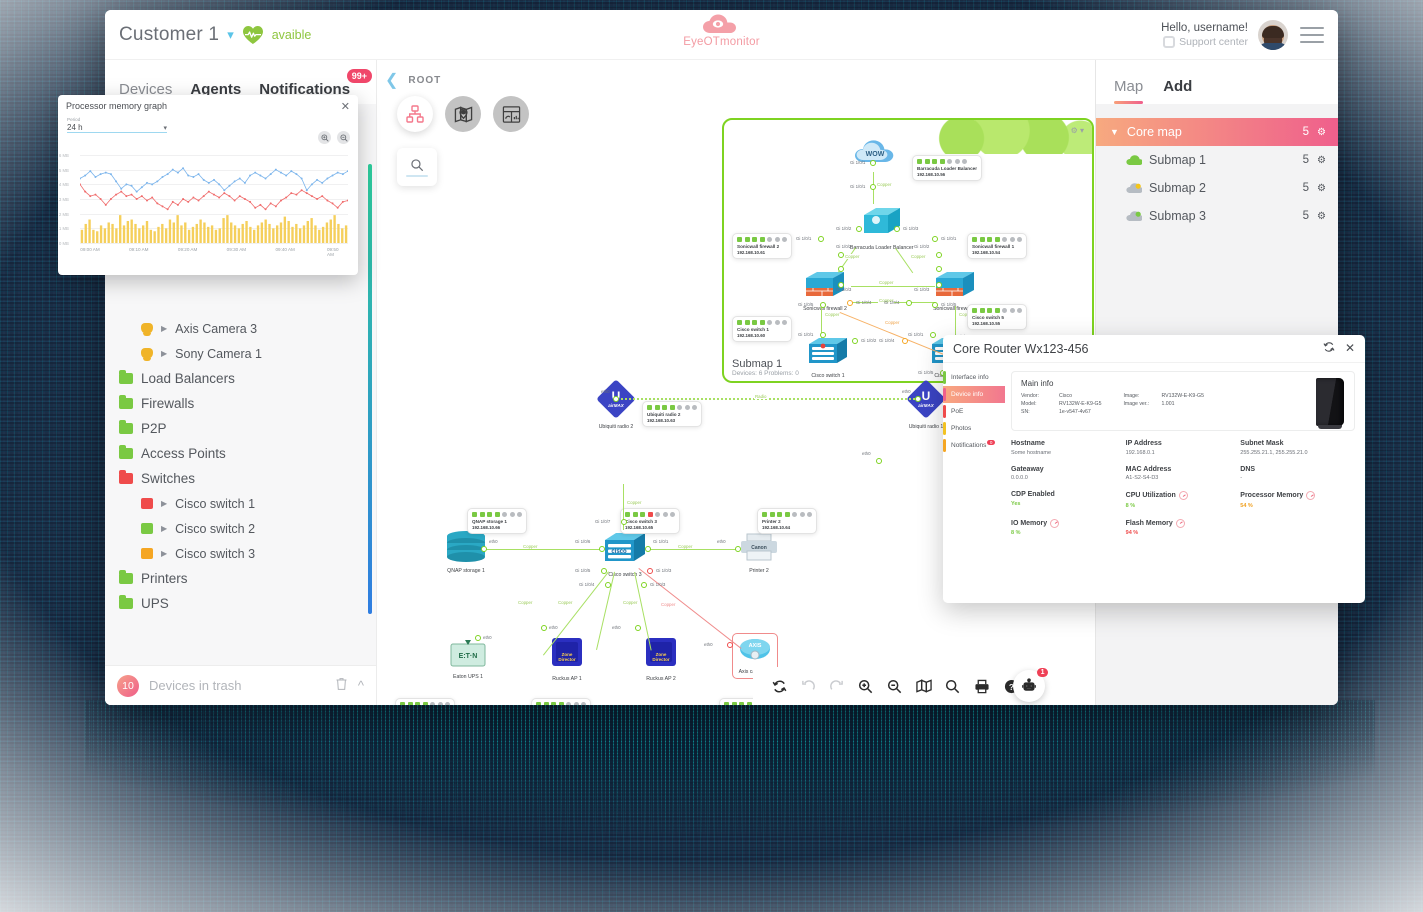  What do you see at coordinates (240, 603) in the screenshot?
I see `tree-item-ups: UPS` at bounding box center [240, 603].